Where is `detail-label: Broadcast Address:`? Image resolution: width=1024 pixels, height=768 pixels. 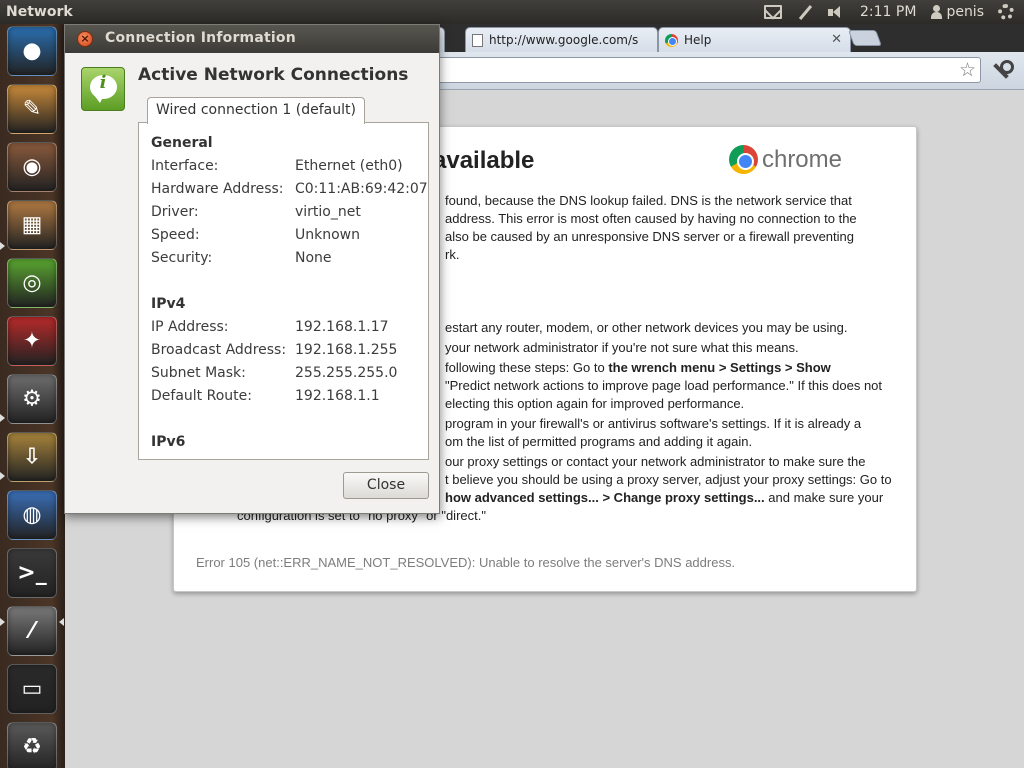 detail-label: Broadcast Address: is located at coordinates (219, 350).